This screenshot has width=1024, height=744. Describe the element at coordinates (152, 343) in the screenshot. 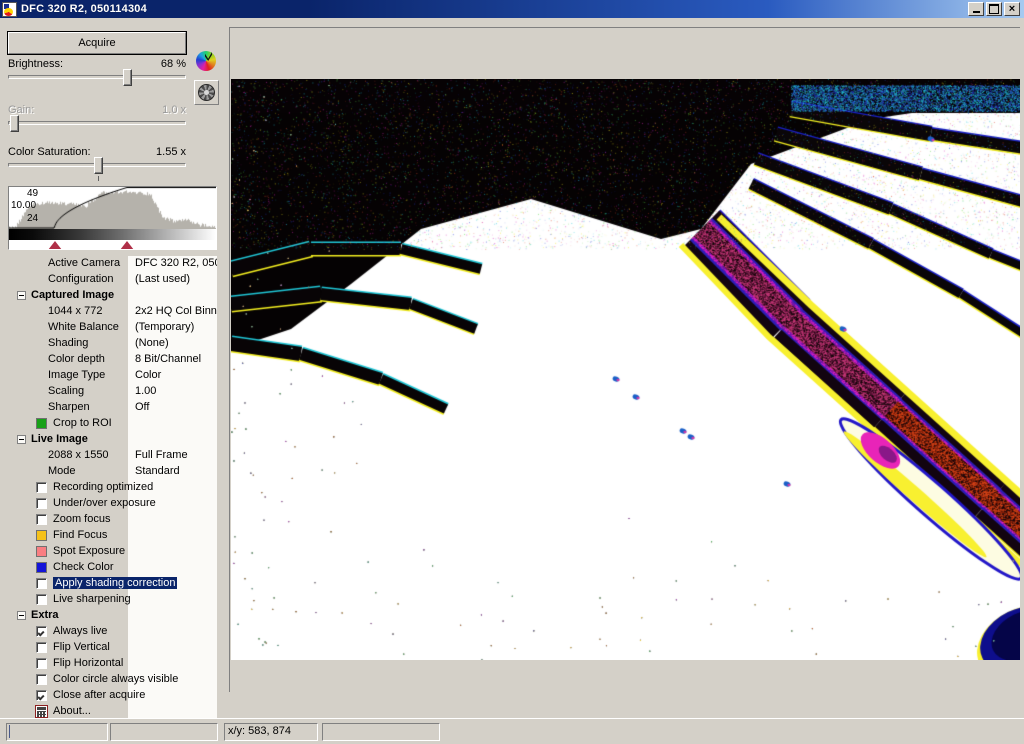

I see `property-value: (None)` at that location.